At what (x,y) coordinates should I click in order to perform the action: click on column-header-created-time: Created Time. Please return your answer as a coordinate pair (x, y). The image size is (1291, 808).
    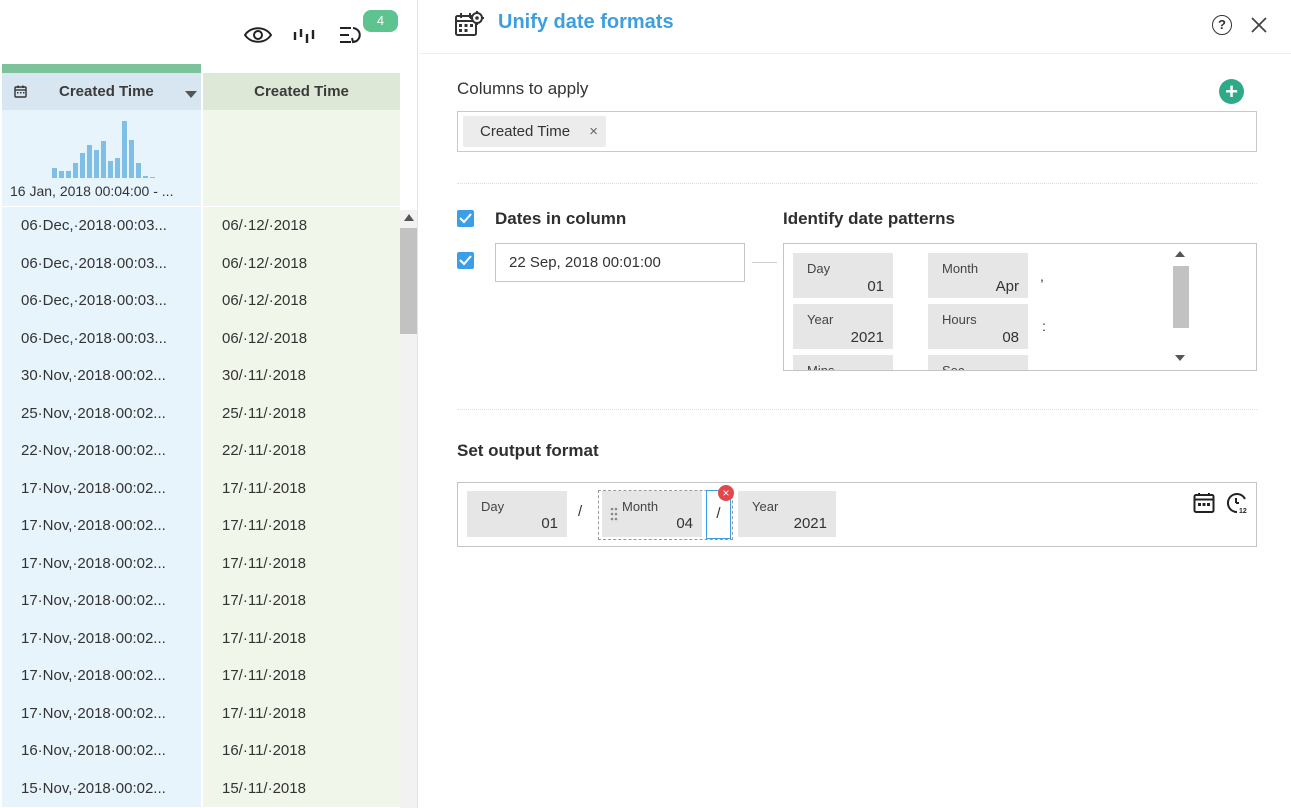
    Looking at the image, I should click on (101, 91).